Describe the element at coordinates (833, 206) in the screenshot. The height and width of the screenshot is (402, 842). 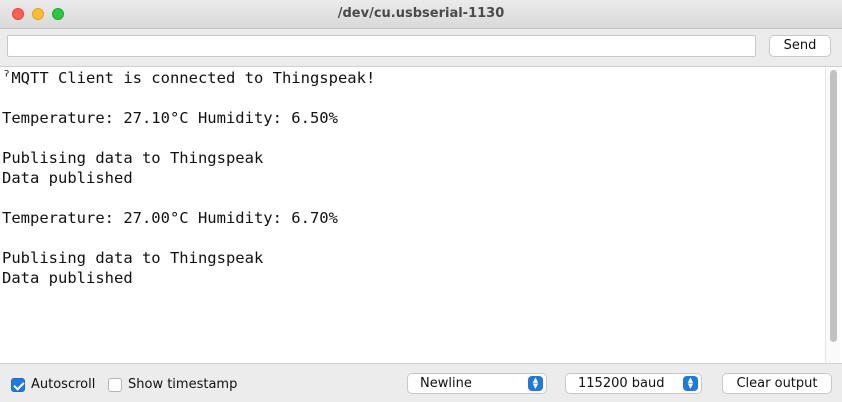
I see `scrollbar-thumb` at that location.